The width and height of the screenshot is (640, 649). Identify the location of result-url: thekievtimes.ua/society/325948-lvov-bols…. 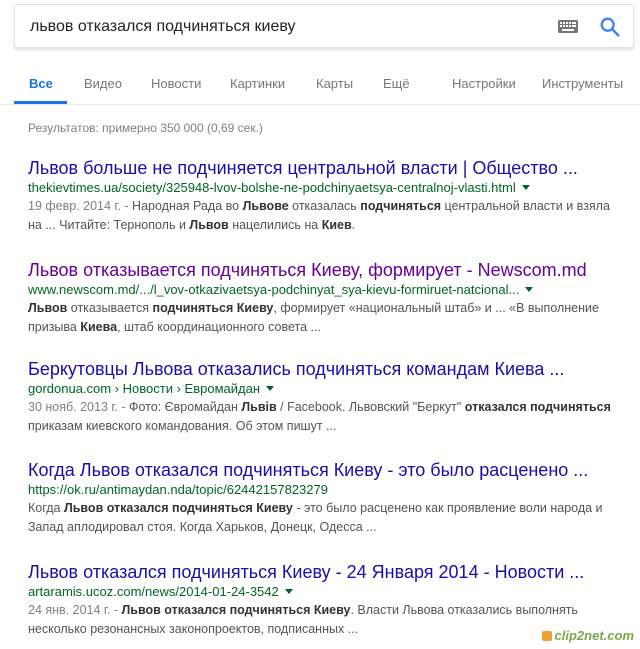
(328, 188).